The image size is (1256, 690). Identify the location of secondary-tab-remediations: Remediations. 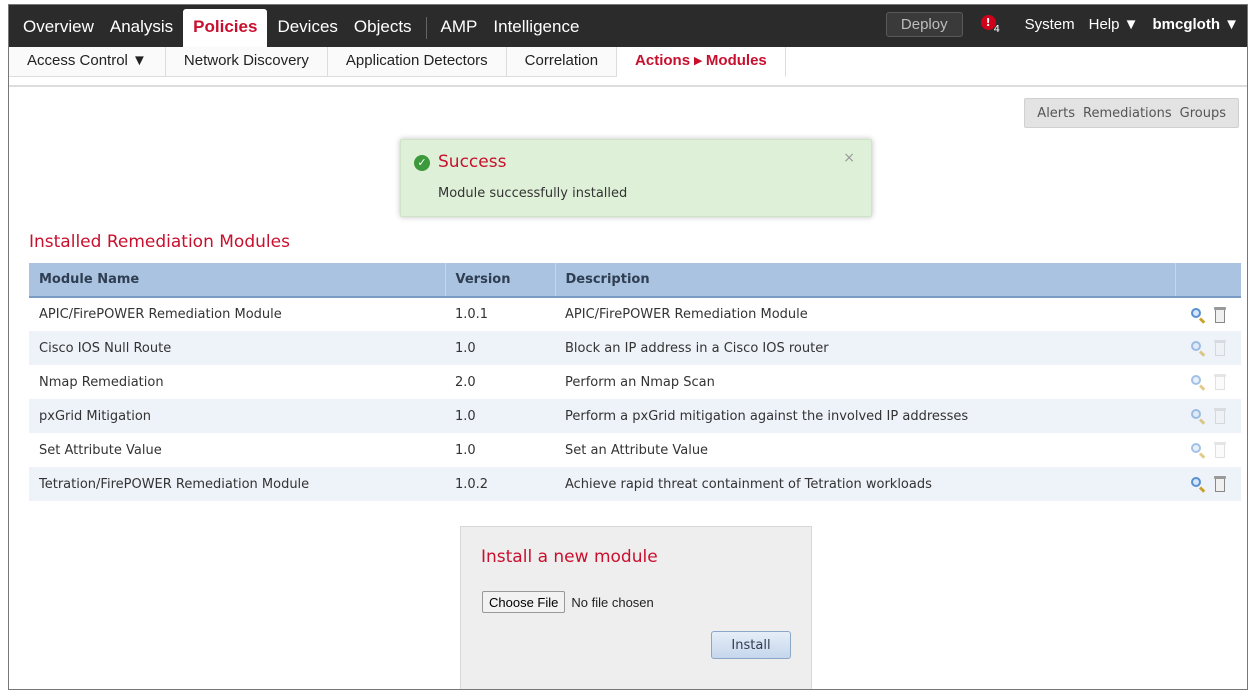
(1127, 113).